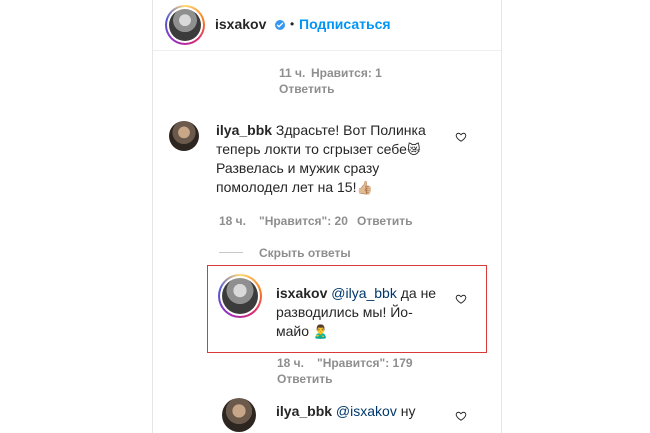 This screenshot has width=650, height=433. I want to click on post-header: isxakov • Подписаться, so click(327, 25).